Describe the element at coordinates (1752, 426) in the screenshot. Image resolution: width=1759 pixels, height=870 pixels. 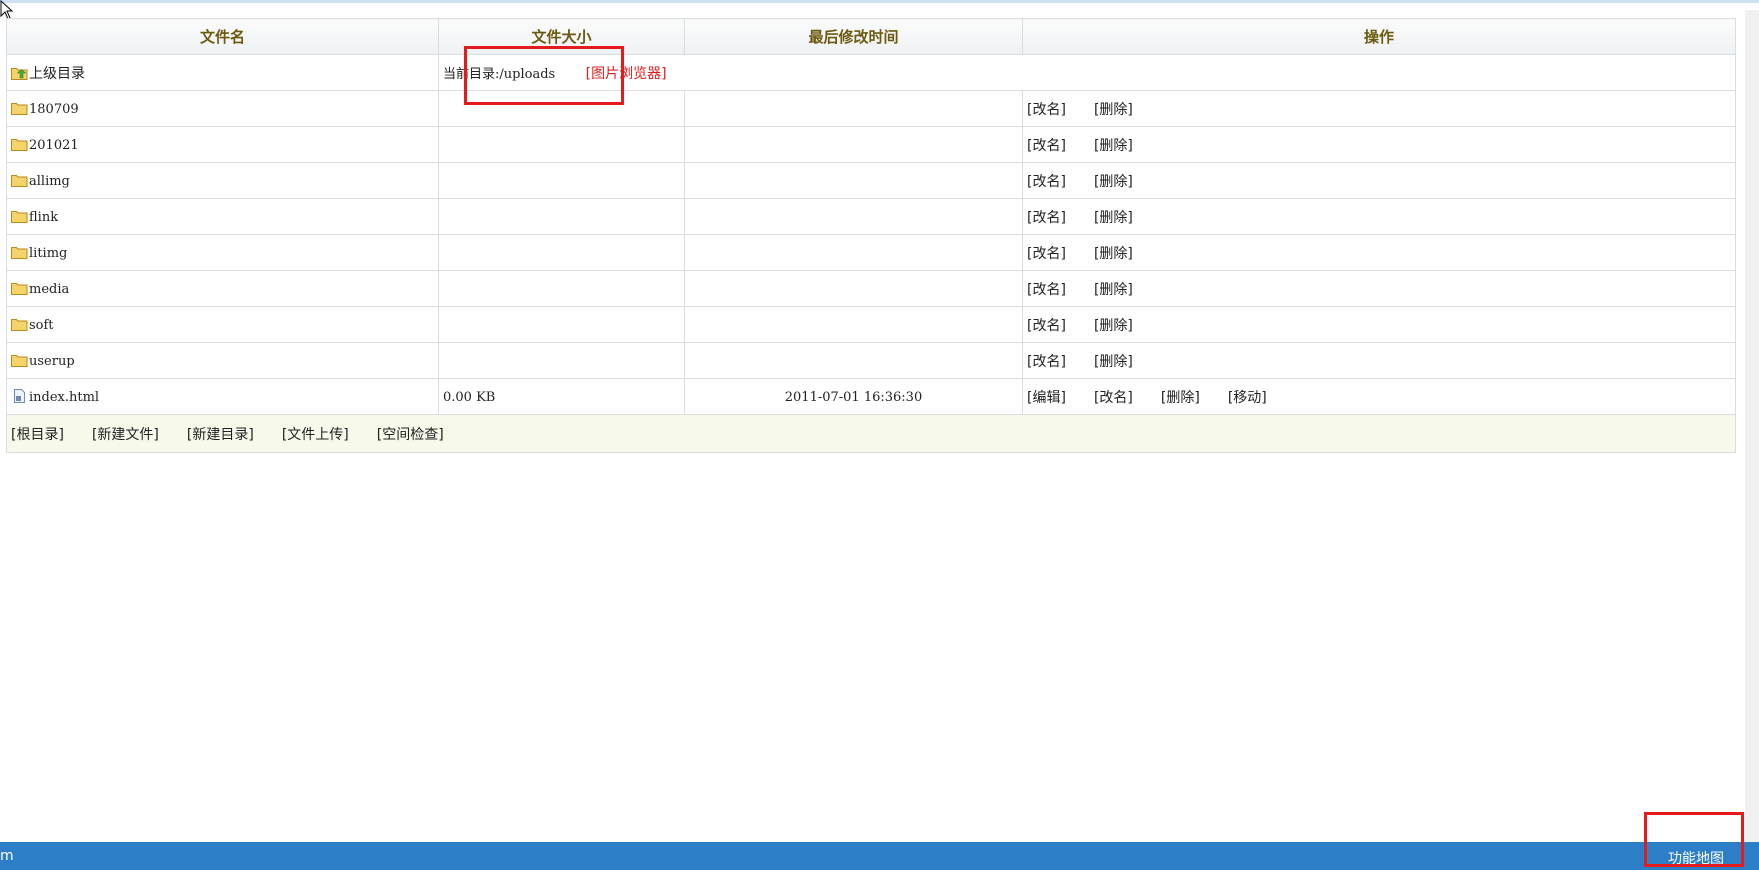
I see `vertical-scrollbar` at that location.